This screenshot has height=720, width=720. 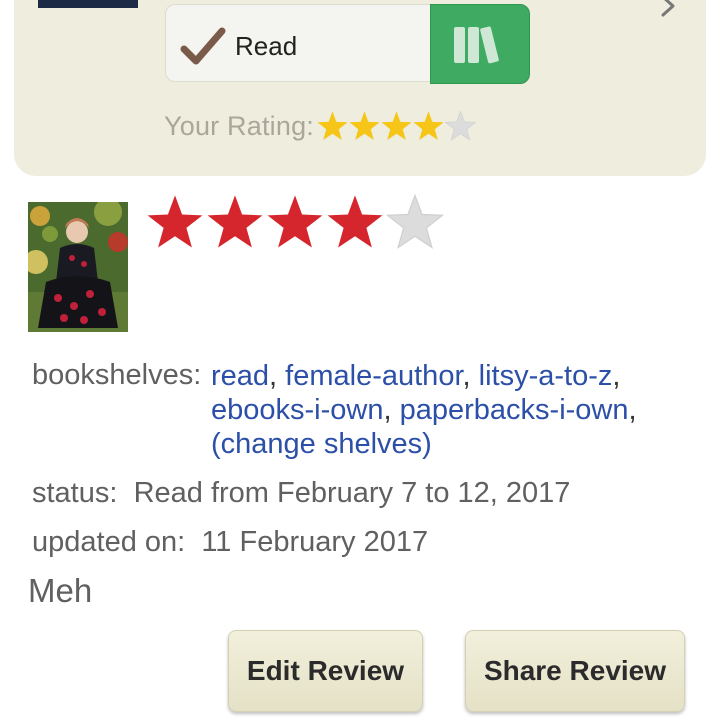 What do you see at coordinates (321, 444) in the screenshot?
I see `change-shelves-link: (change shelves)` at bounding box center [321, 444].